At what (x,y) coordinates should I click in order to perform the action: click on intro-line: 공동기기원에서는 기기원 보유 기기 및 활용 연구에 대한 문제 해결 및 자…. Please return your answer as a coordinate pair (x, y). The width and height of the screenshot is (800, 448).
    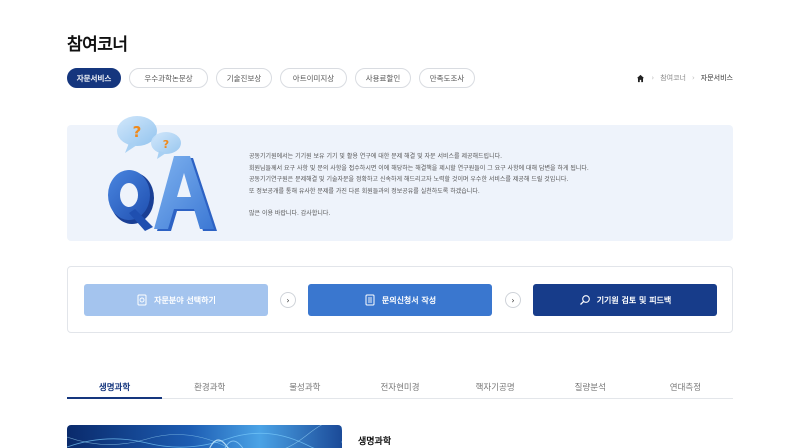
    Looking at the image, I should click on (376, 156).